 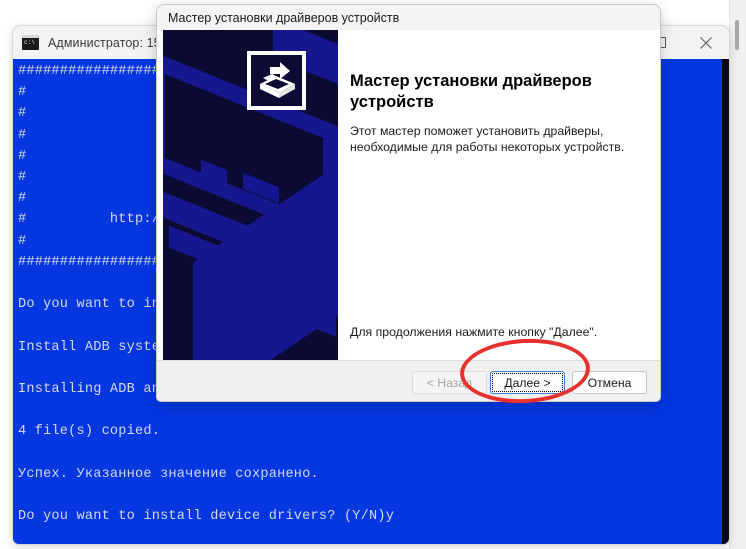 I want to click on wizard-banner-image, so click(x=250, y=195).